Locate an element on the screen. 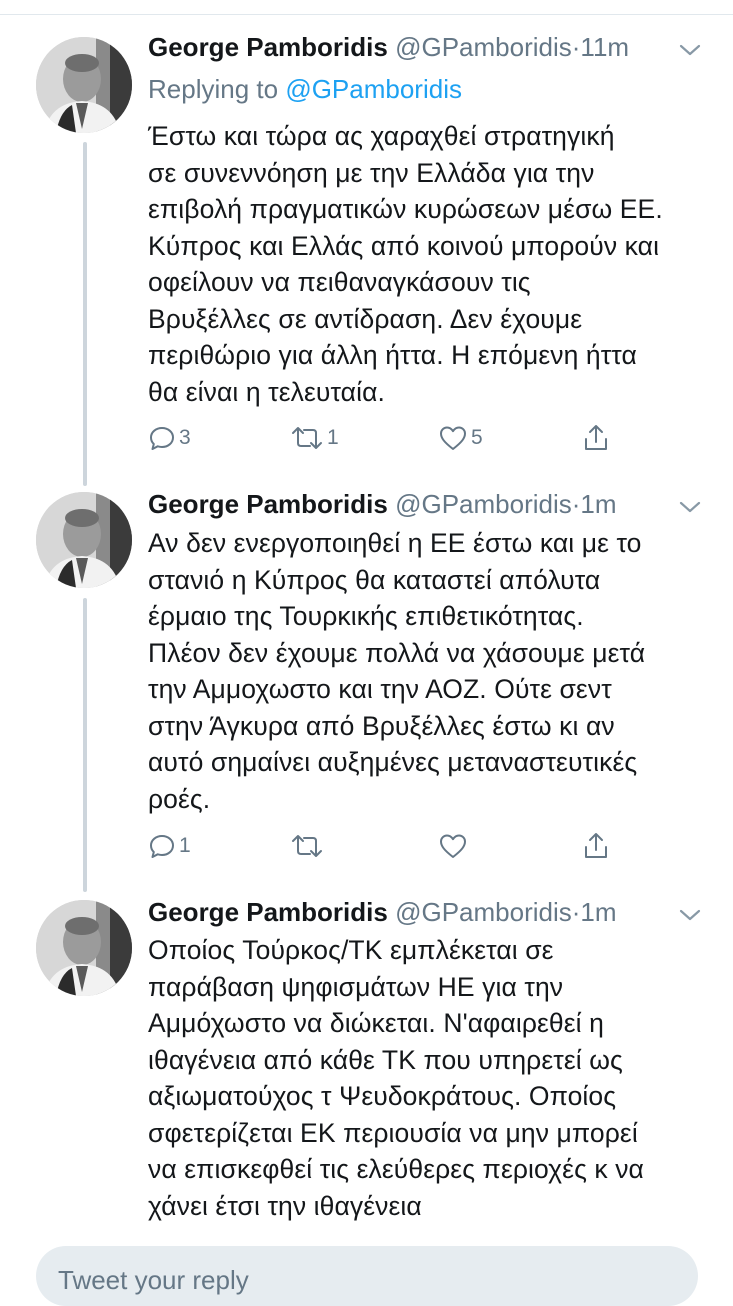 Image resolution: width=733 pixels, height=1306 pixels. chevron-down-icon is located at coordinates (690, 910).